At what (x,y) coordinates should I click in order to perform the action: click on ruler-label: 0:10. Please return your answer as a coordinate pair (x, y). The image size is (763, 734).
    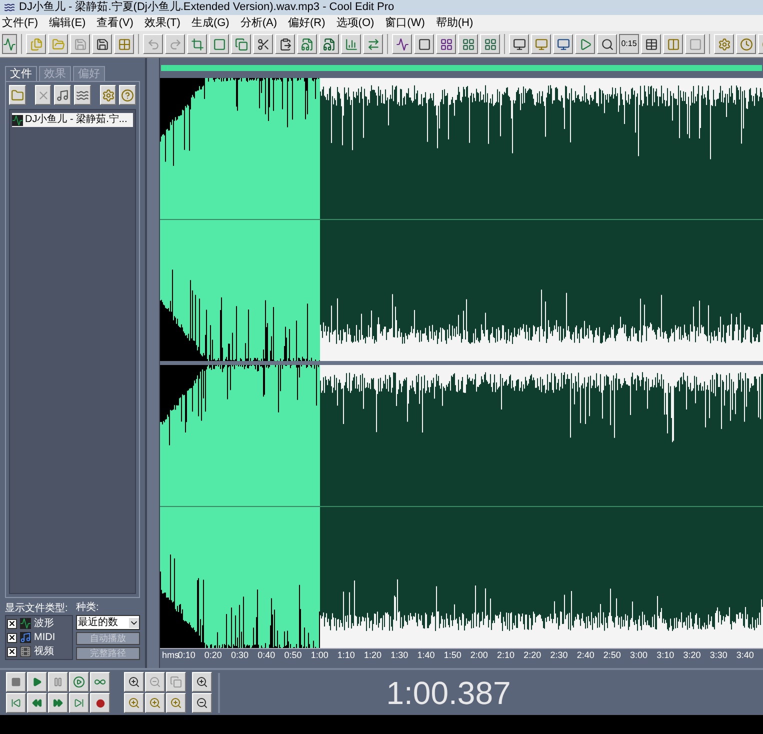
    Looking at the image, I should click on (187, 655).